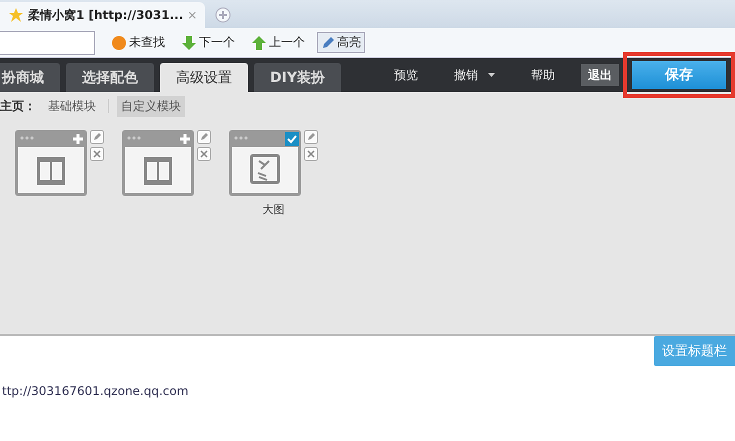  Describe the element at coordinates (16, 15) in the screenshot. I see `star-icon` at that location.